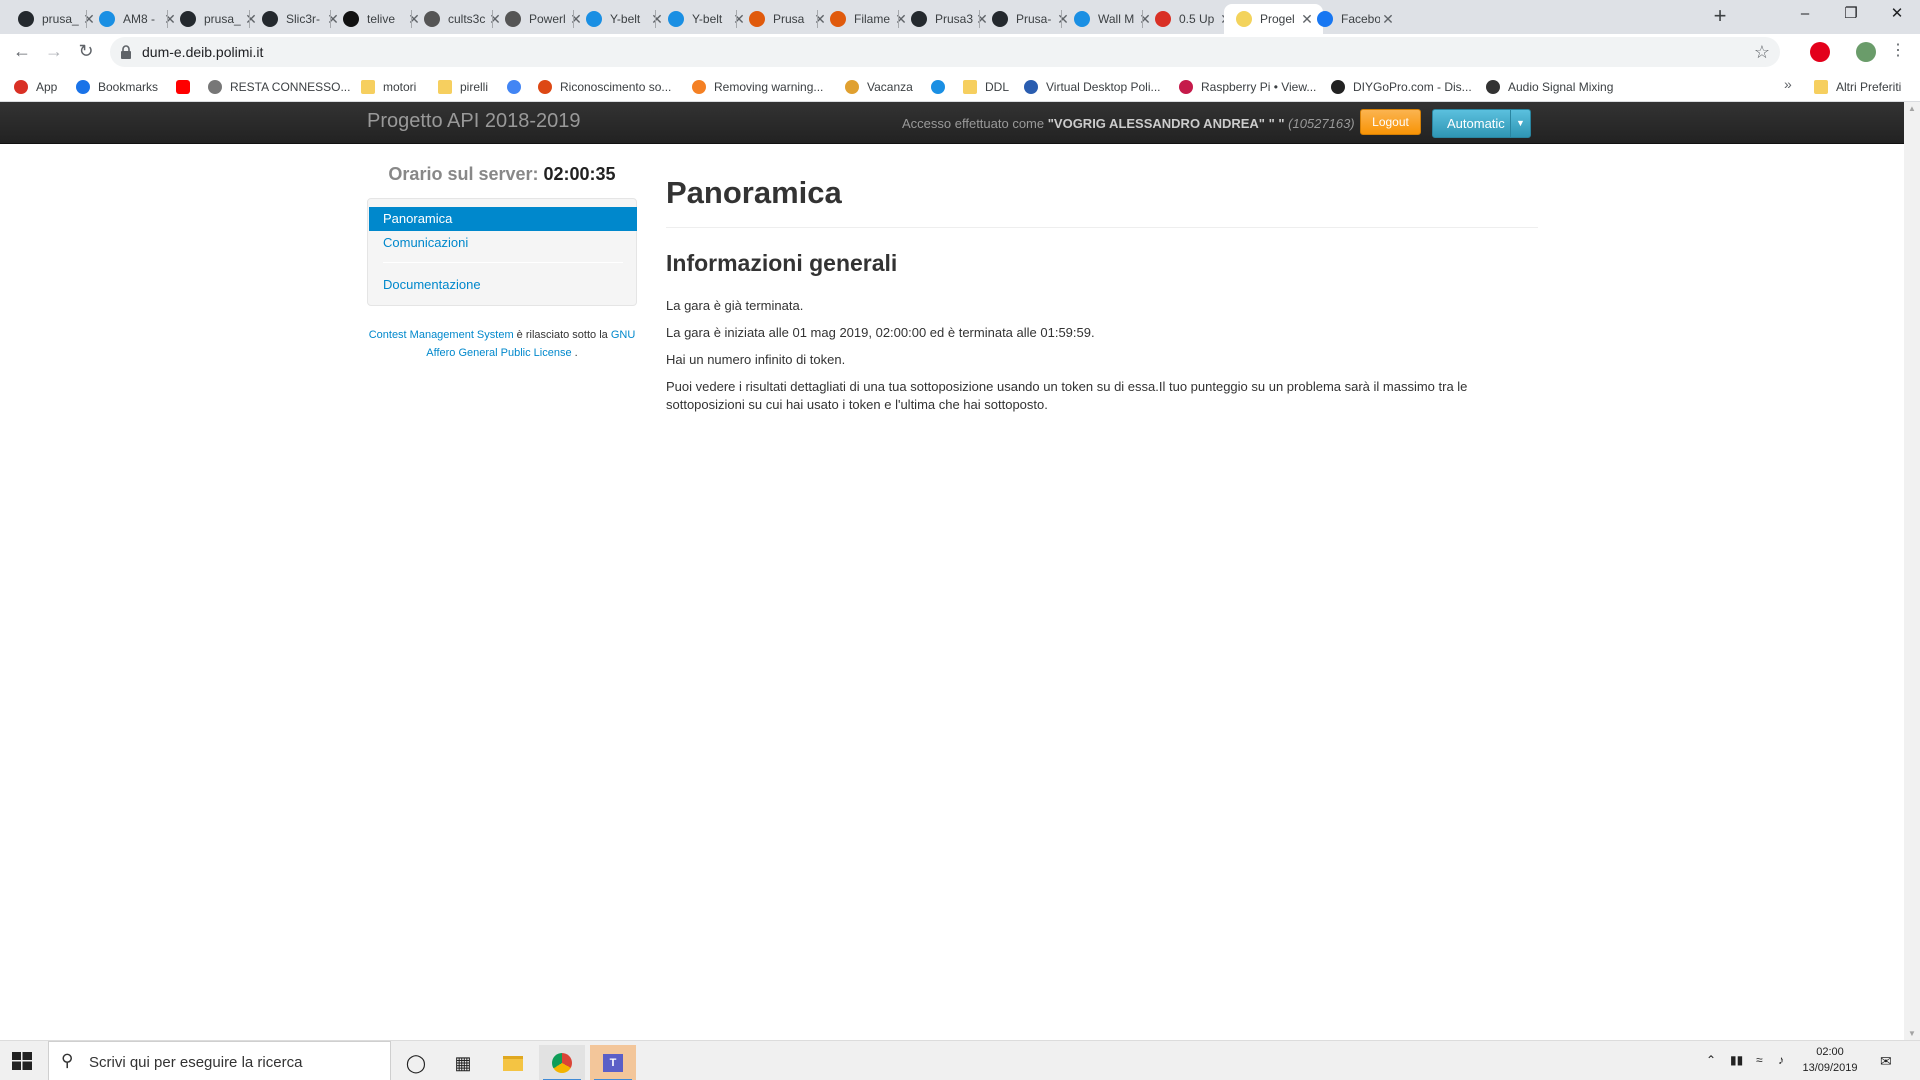  I want to click on task-view-icon: ▦, so click(463, 1062).